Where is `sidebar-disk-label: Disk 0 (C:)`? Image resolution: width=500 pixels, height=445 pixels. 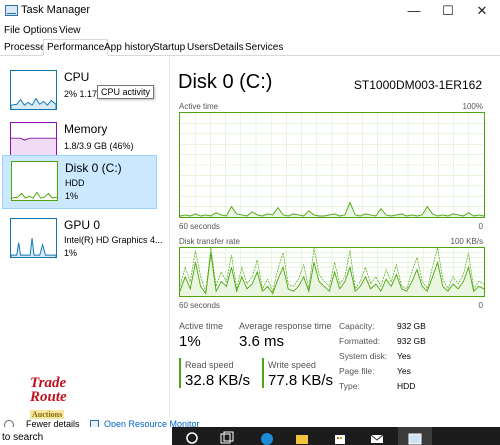
sidebar-disk-label: Disk 0 (C:) is located at coordinates (93, 168).